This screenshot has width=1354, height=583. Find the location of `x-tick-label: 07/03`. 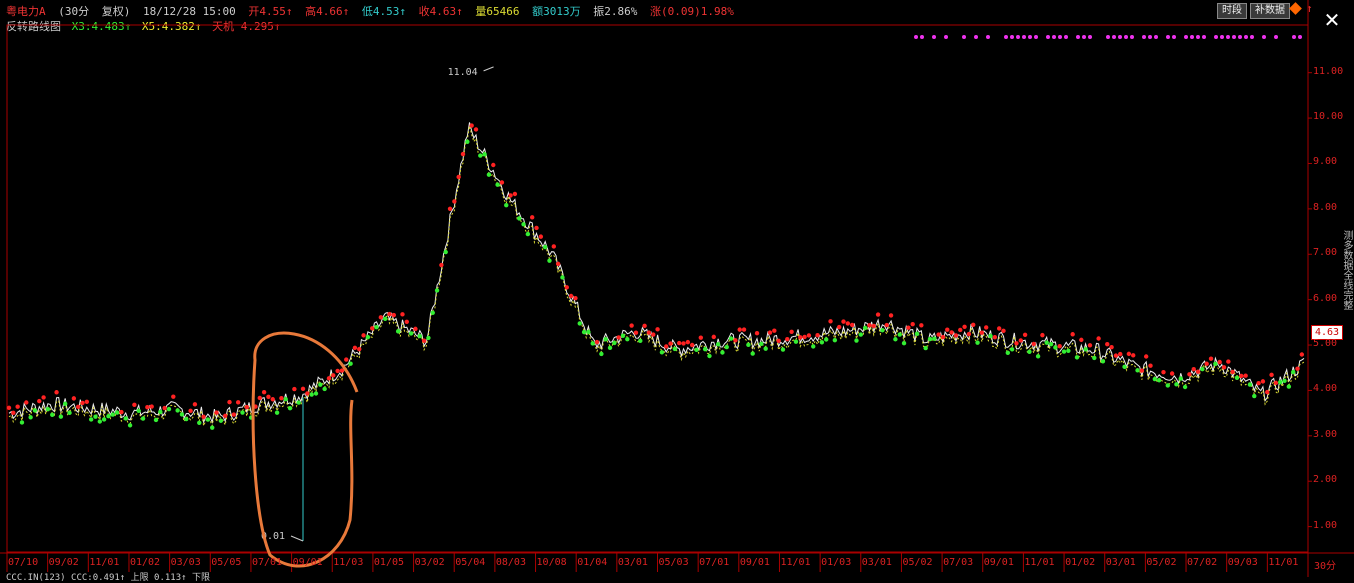

x-tick-label: 07/03 is located at coordinates (958, 562).